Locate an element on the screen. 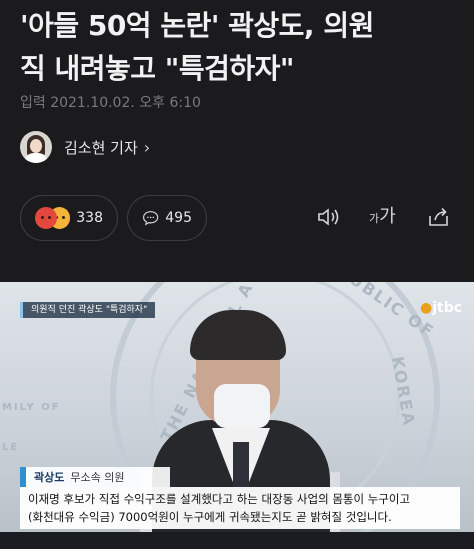 Image resolution: width=474 pixels, height=549 pixels. speaker-icon is located at coordinates (328, 217).